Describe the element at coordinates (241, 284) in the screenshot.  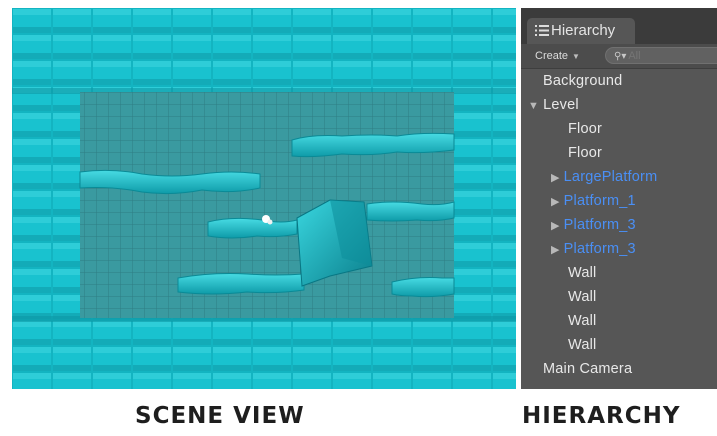
I see `platform-bottom` at that location.